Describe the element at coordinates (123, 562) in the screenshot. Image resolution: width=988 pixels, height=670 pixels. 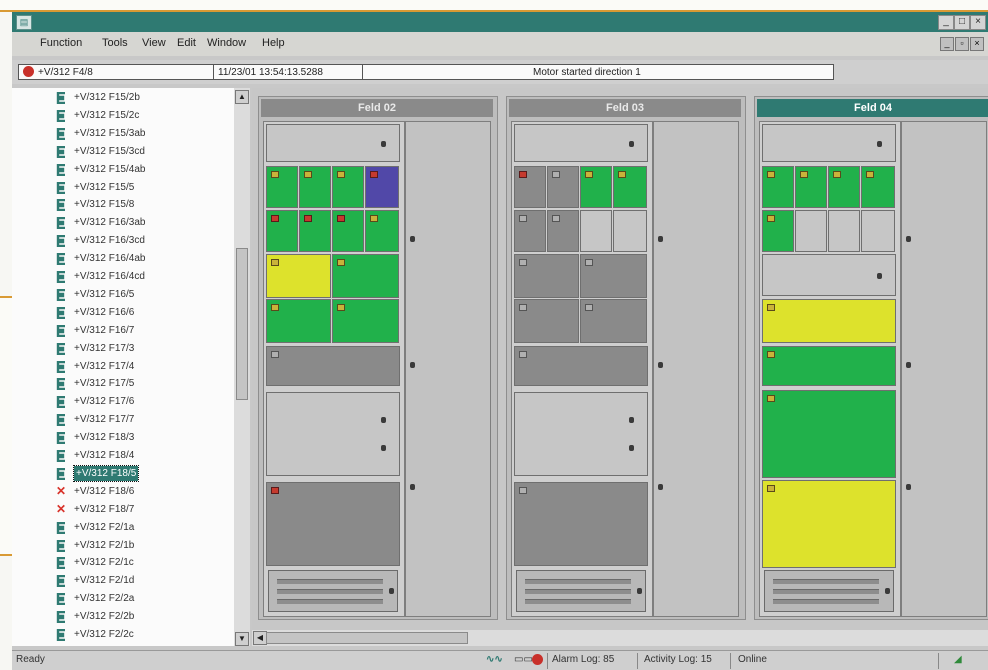
I see `tree-item: +V/312 F2/1c` at that location.